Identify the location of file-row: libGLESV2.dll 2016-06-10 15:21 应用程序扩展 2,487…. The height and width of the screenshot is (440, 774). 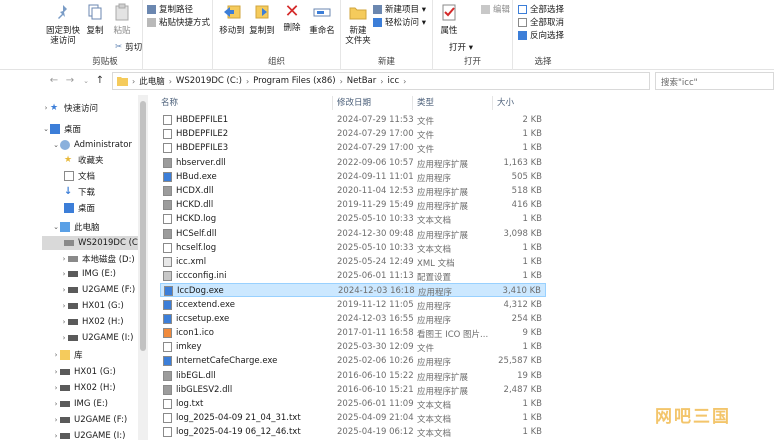
(353, 390).